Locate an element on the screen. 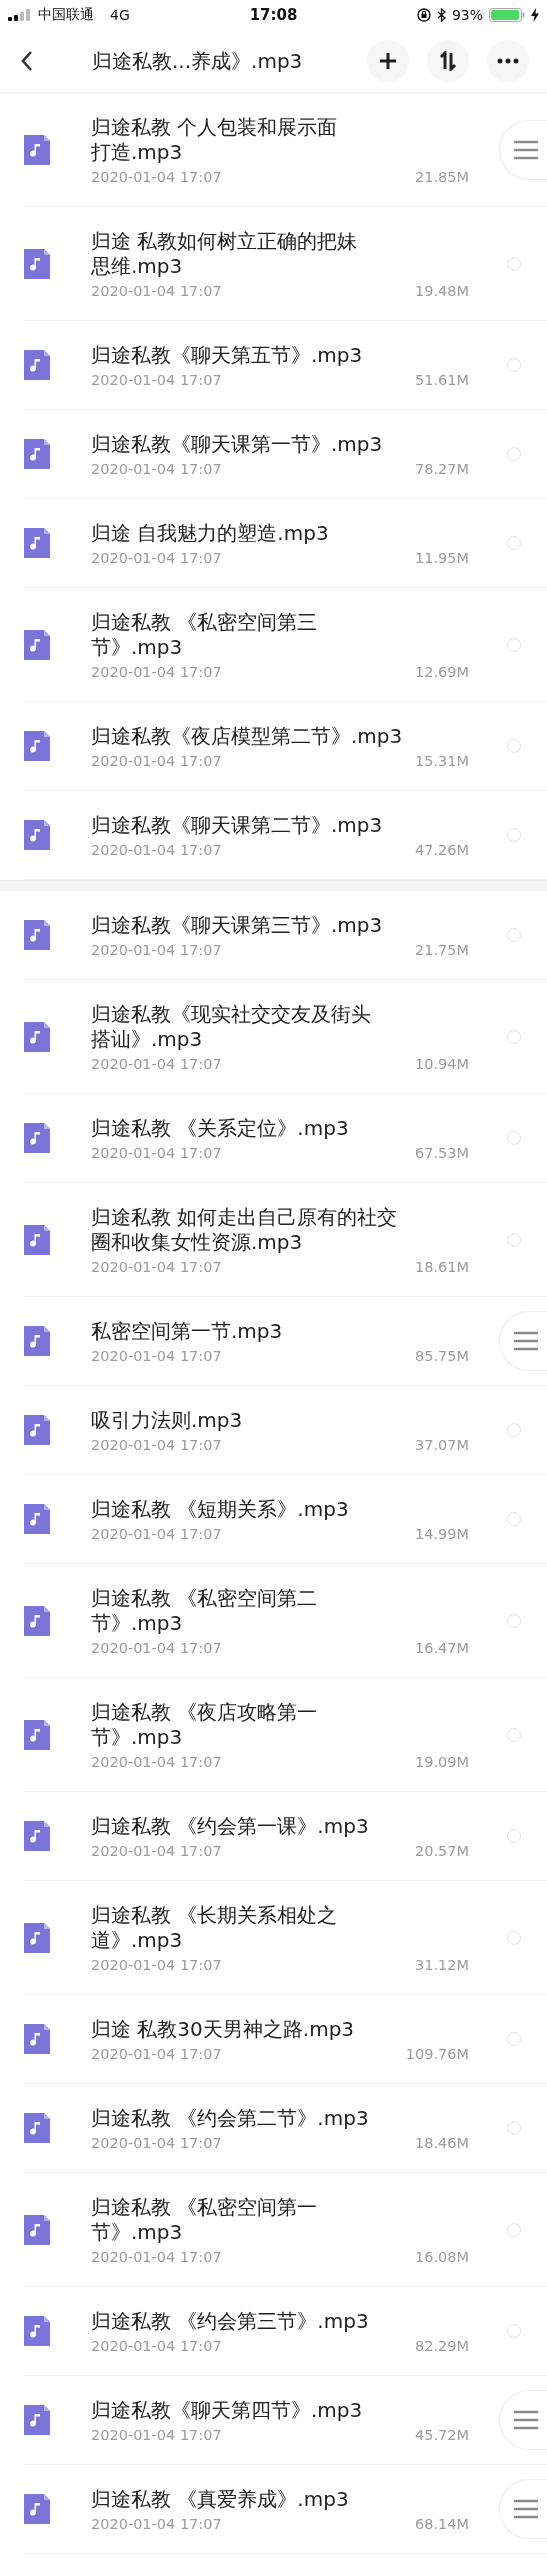 The image size is (547, 2560). file-size: 19.48M is located at coordinates (441, 290).